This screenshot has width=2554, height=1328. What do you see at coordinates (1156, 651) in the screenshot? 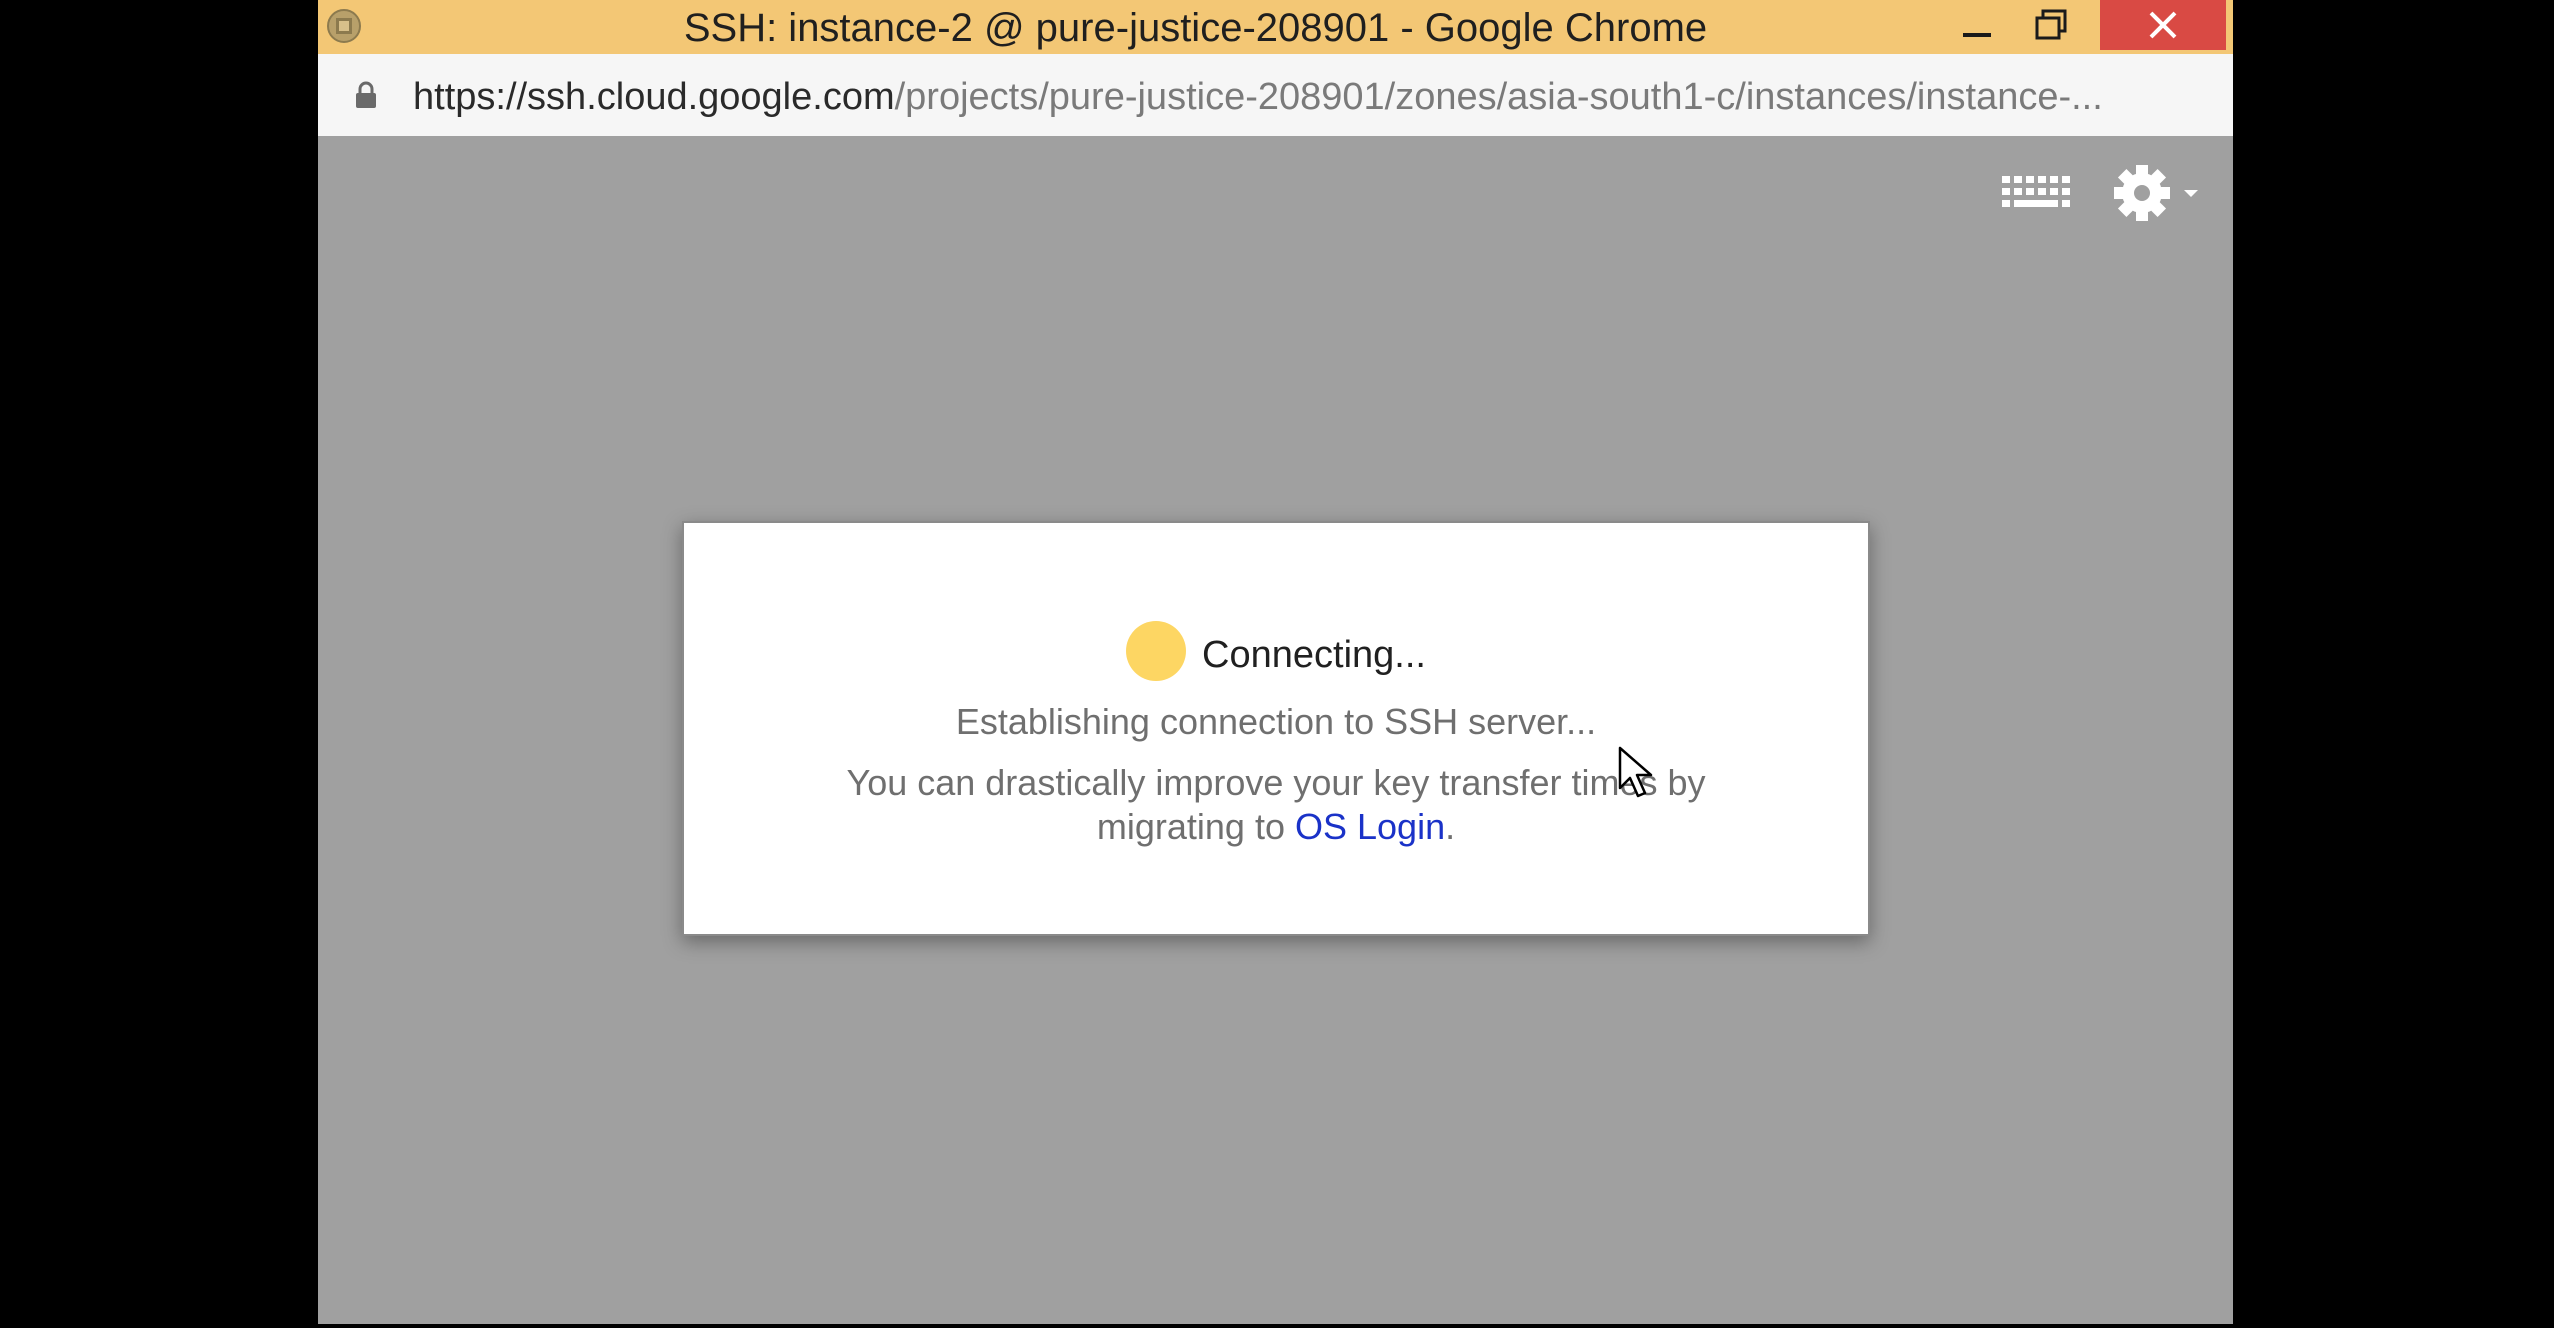
I see `status-indicator-icon` at bounding box center [1156, 651].